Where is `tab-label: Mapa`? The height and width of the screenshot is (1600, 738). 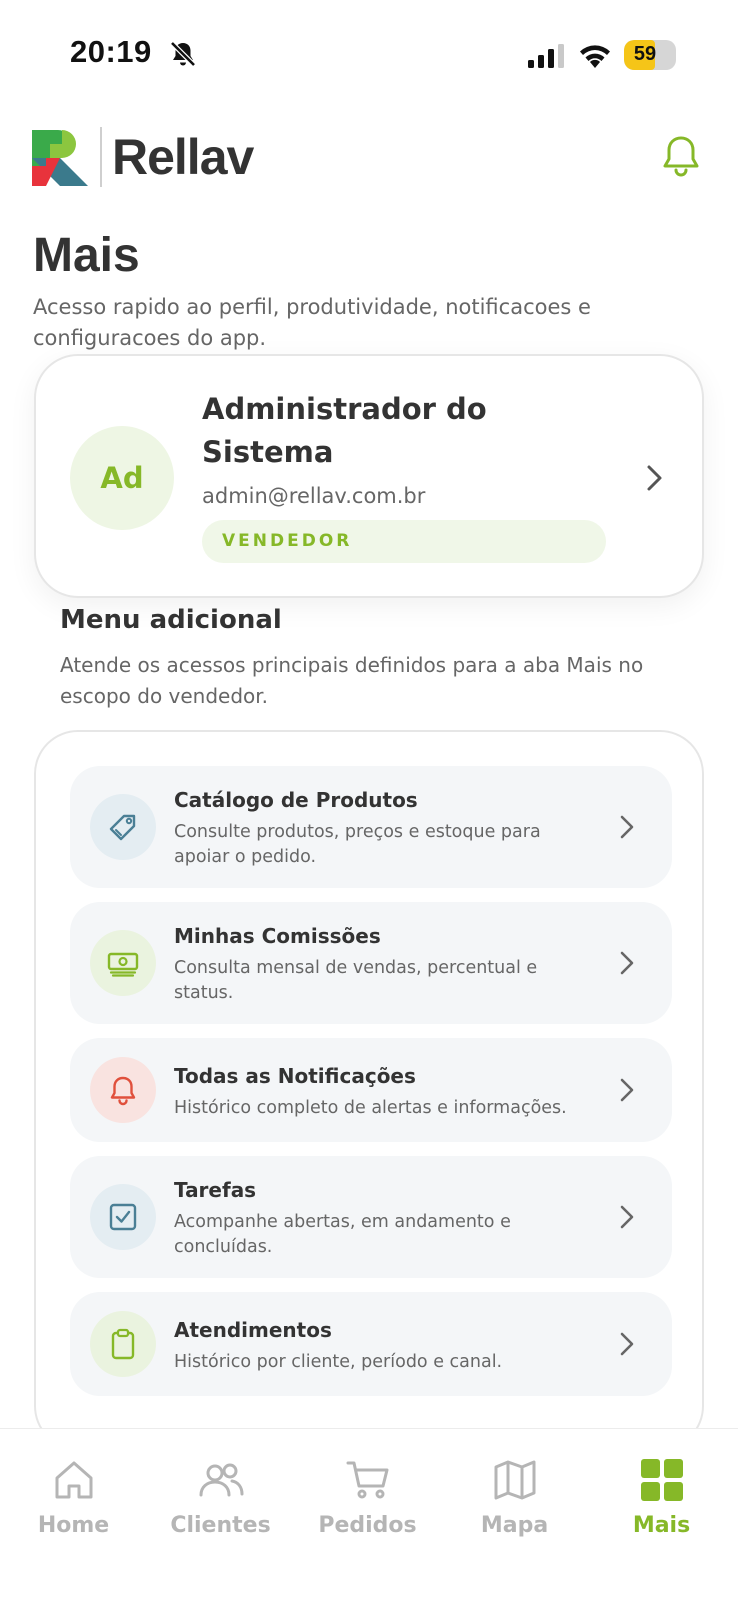
tab-label: Mapa is located at coordinates (514, 1525).